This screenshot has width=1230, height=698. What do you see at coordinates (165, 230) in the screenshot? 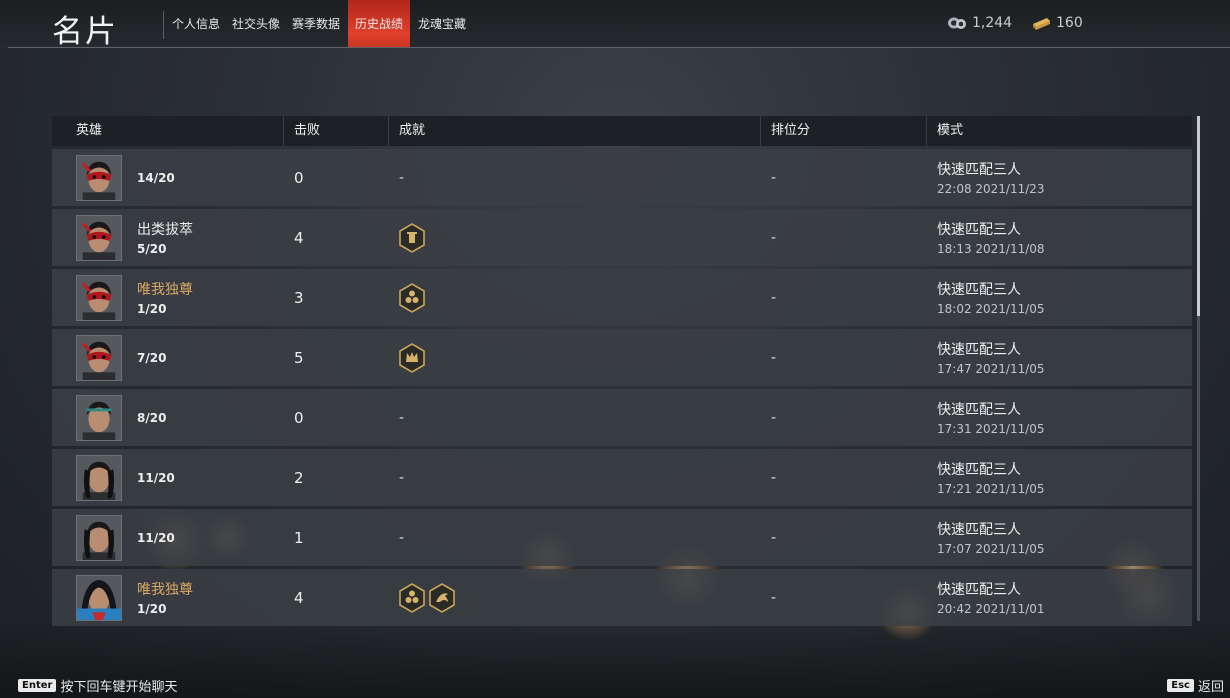
I see `hero-honor-title: 出类拔萃` at bounding box center [165, 230].